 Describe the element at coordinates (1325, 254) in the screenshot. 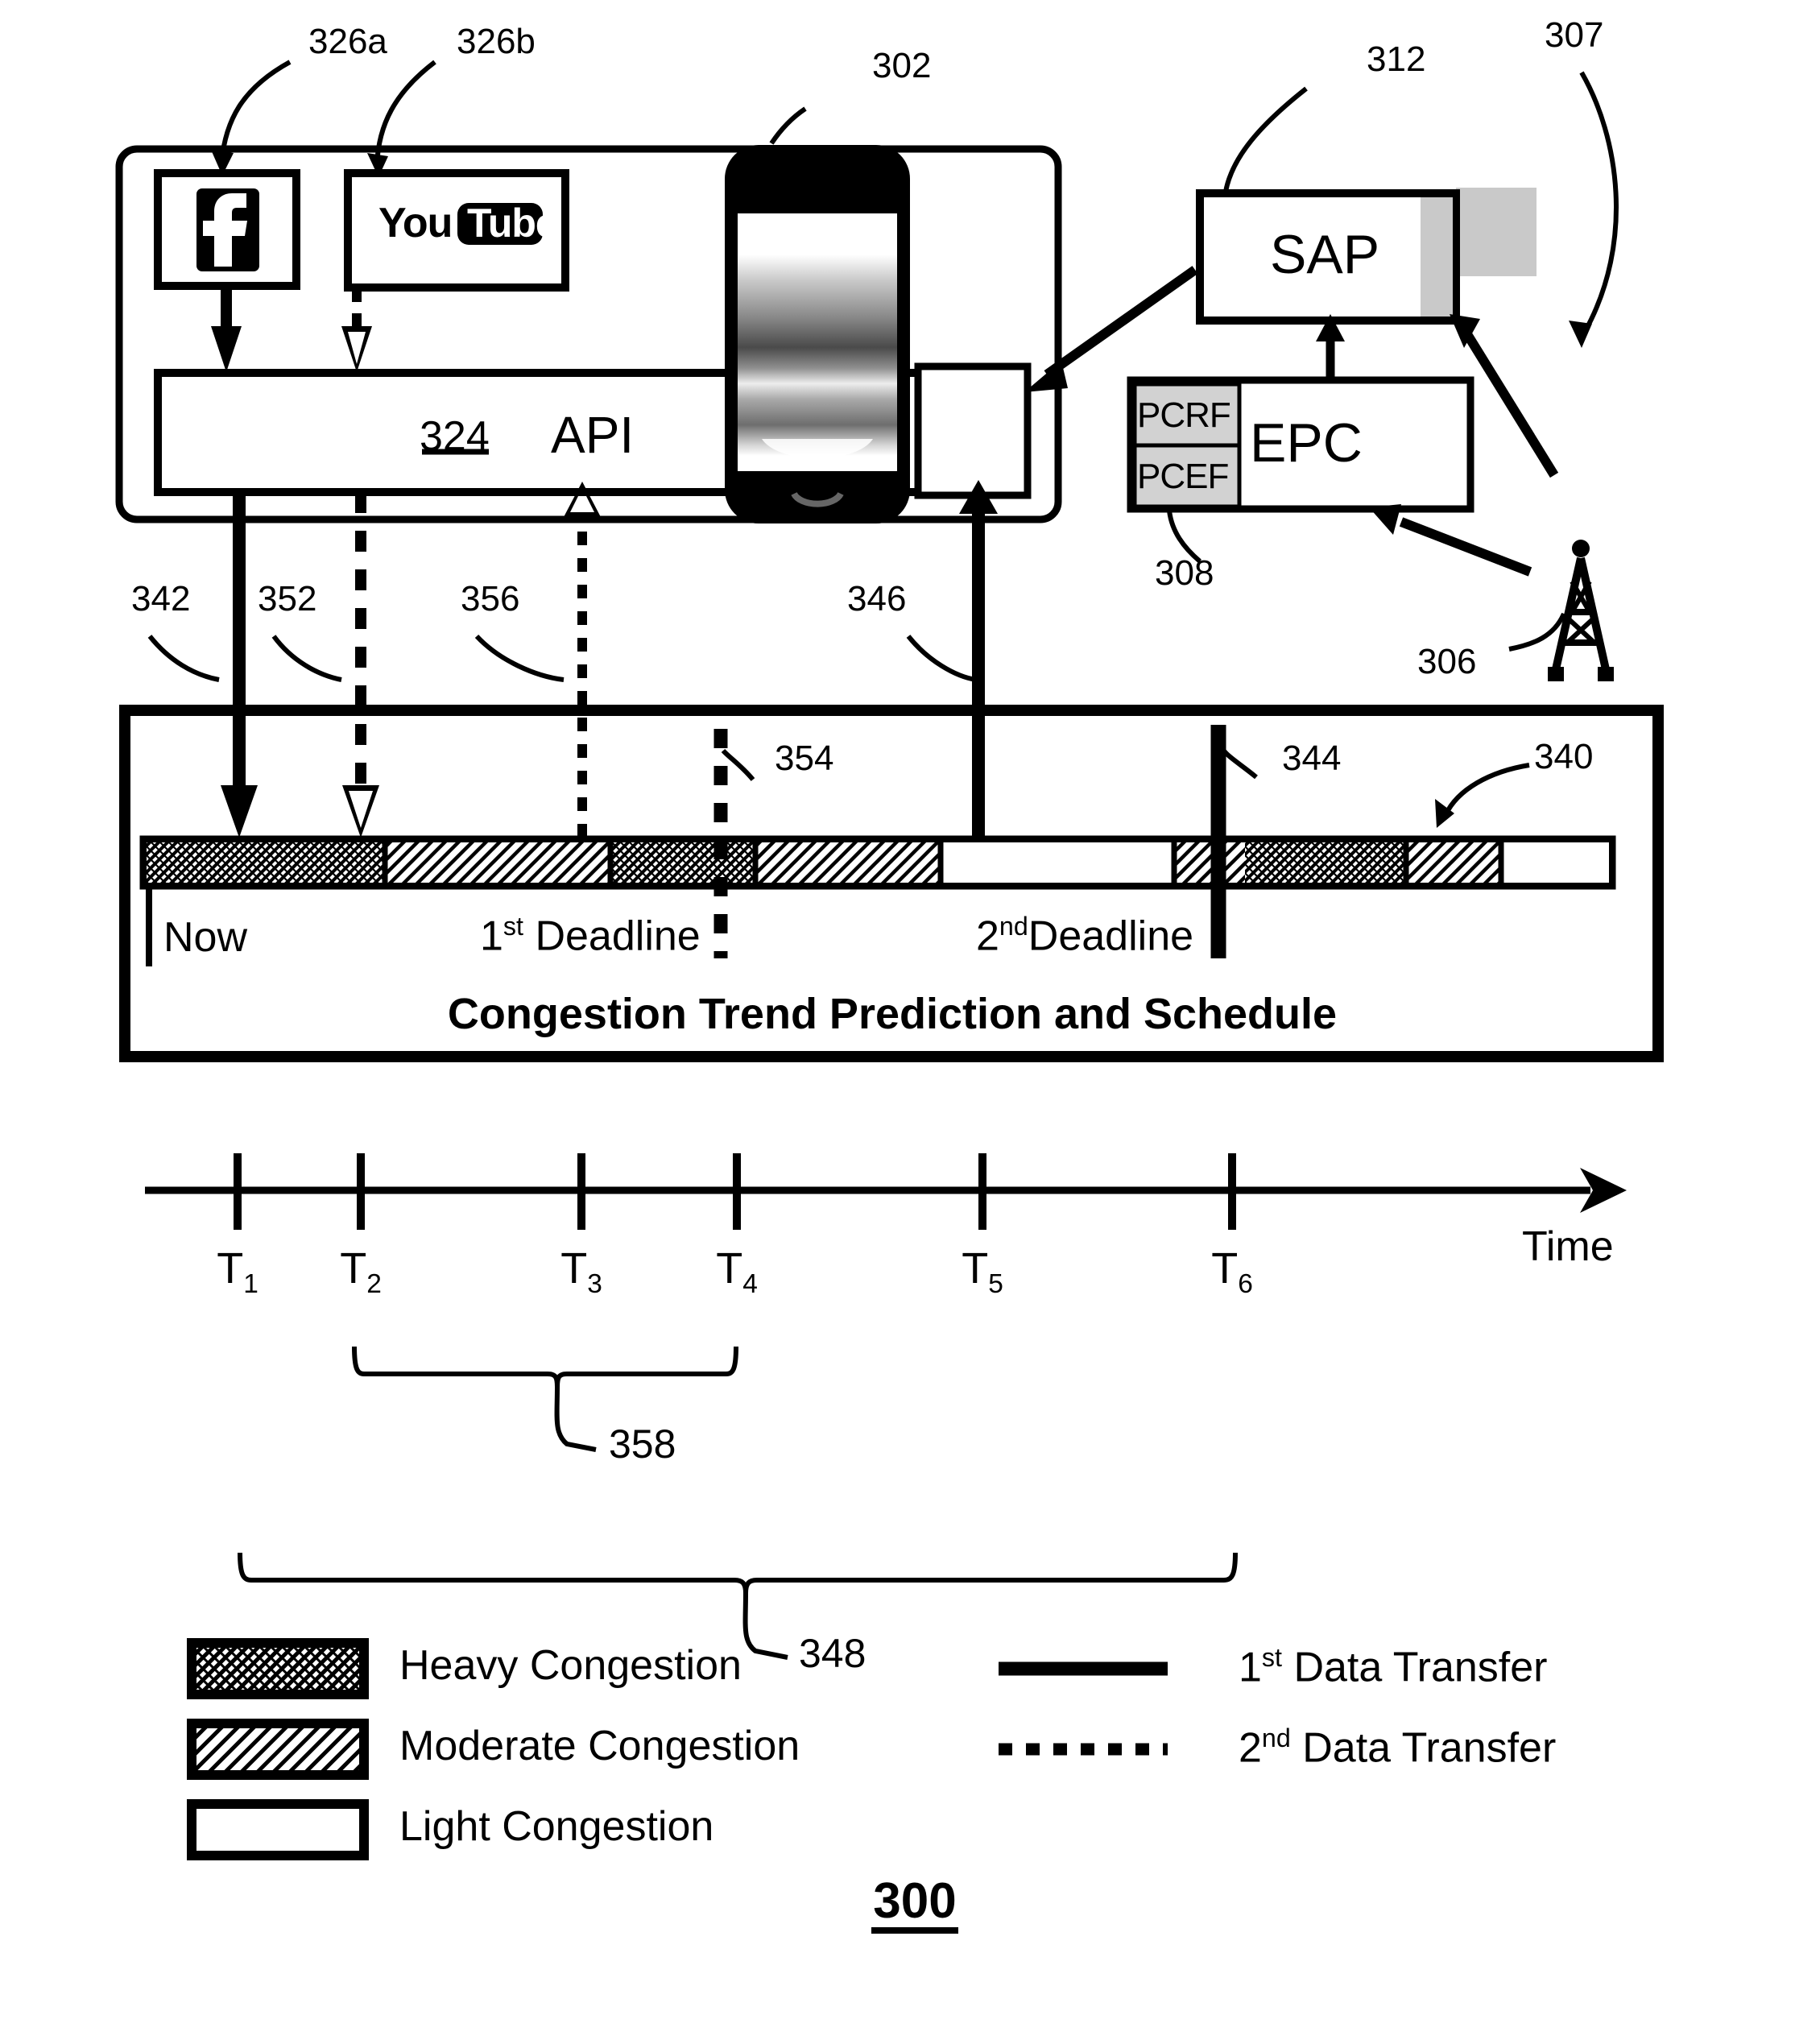

I see `sap-label: SAP` at that location.